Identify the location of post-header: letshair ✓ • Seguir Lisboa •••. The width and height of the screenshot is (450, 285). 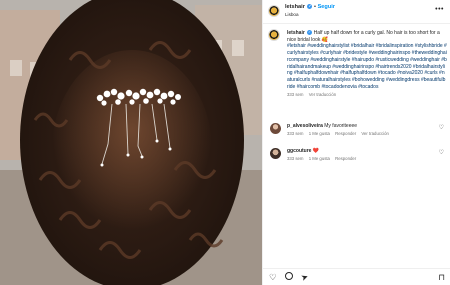
(356, 12).